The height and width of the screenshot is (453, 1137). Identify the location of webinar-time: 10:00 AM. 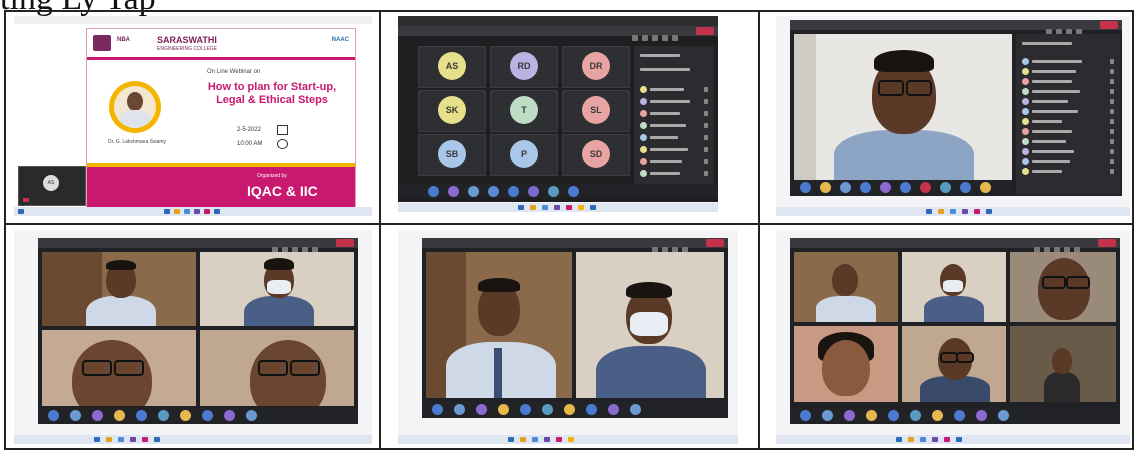
(250, 144).